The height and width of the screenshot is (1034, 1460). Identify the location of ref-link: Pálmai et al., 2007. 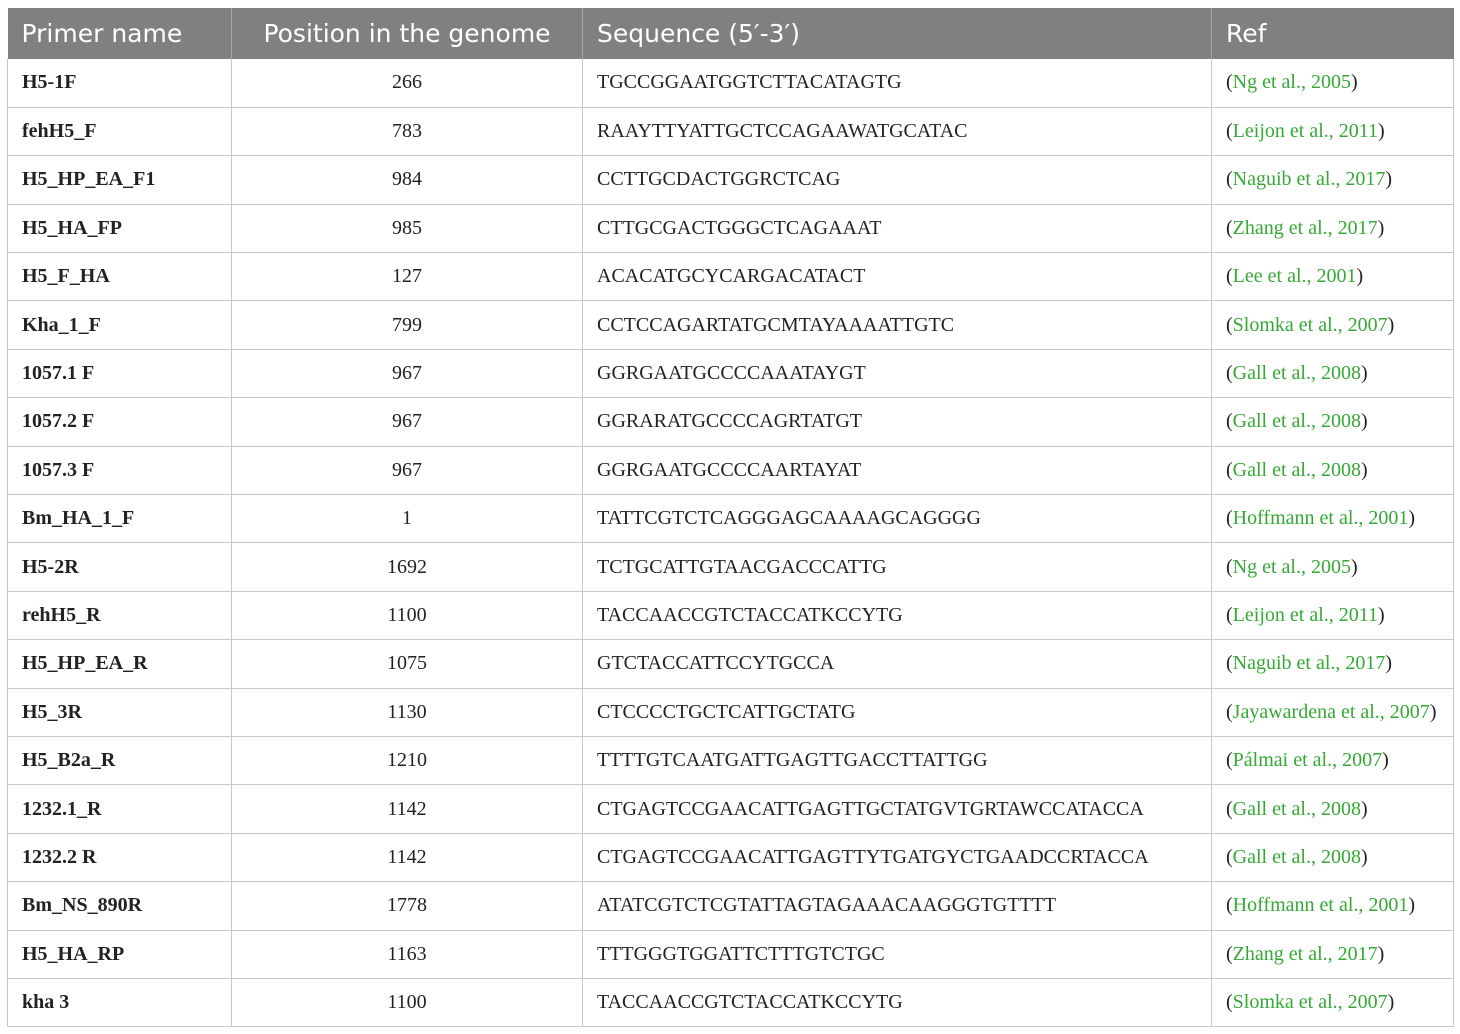
(1307, 760).